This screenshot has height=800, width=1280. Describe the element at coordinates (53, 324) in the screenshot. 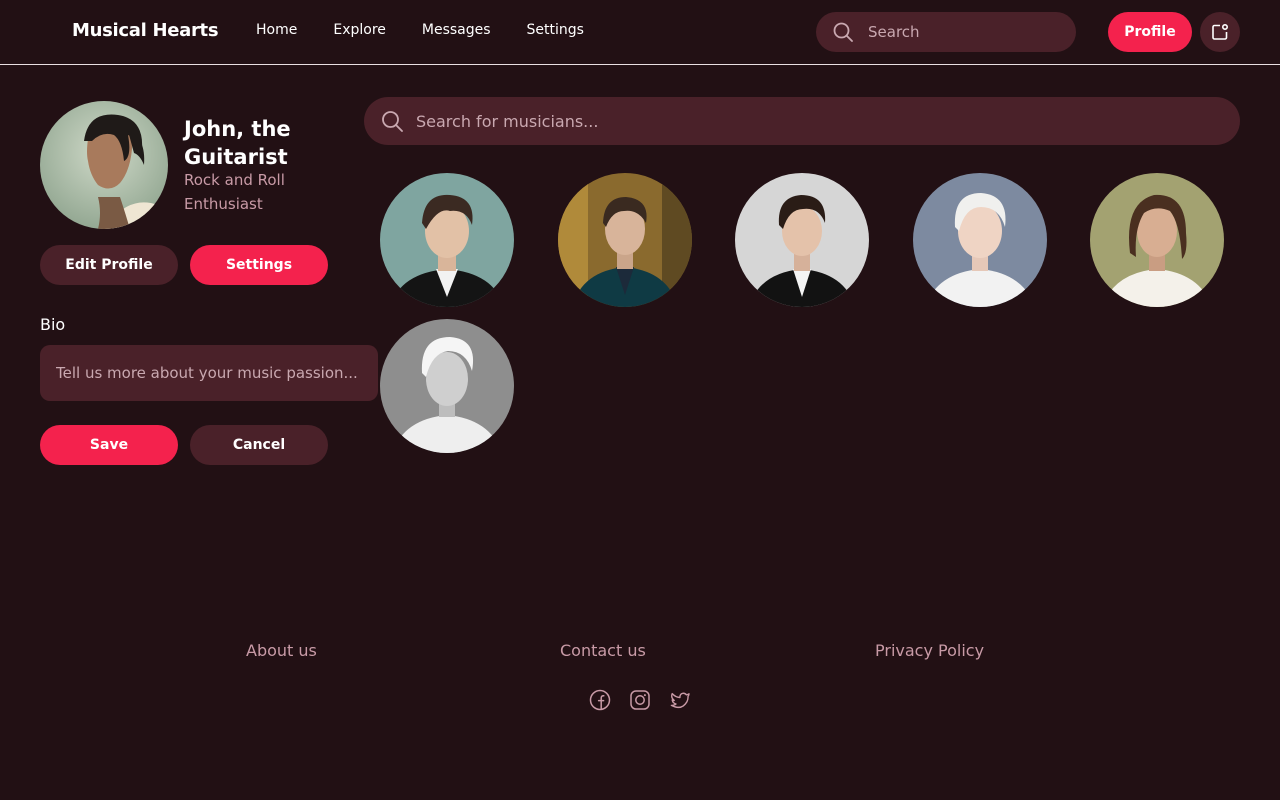

I see `bio-label: Bio` at that location.